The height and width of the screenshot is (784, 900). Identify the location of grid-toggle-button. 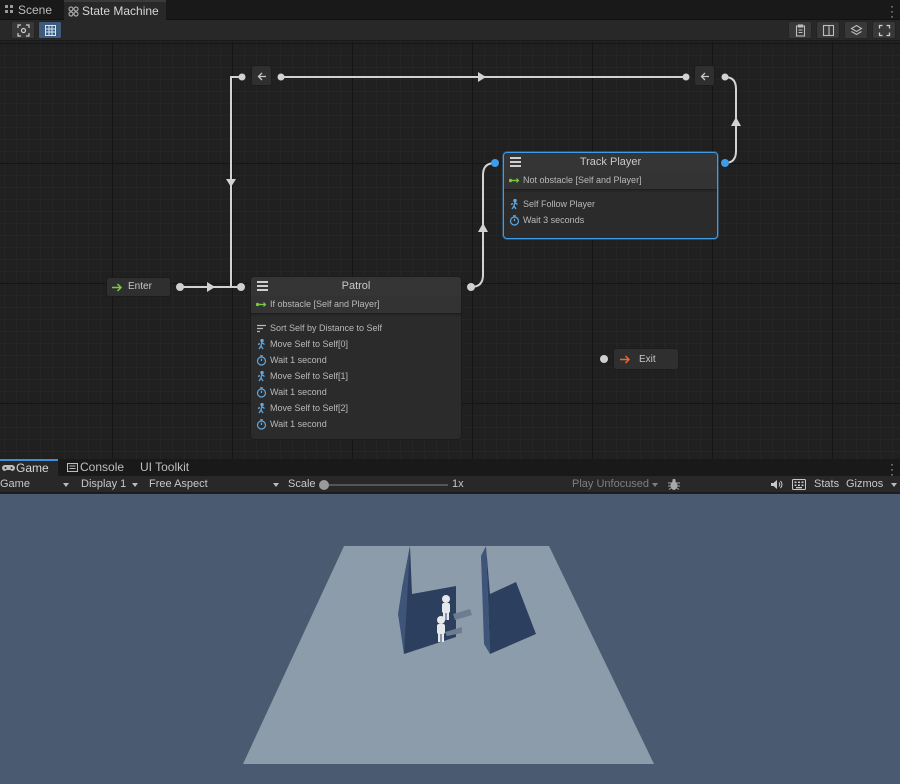
(50, 30).